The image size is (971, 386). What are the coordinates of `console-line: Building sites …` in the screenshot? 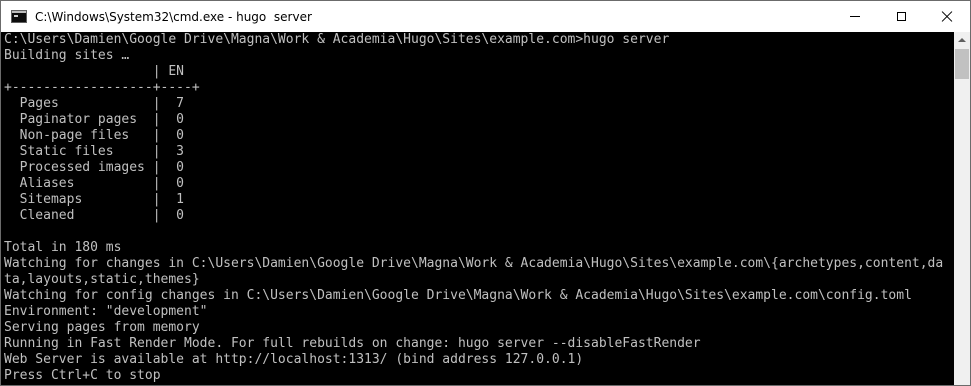 It's located at (67, 55).